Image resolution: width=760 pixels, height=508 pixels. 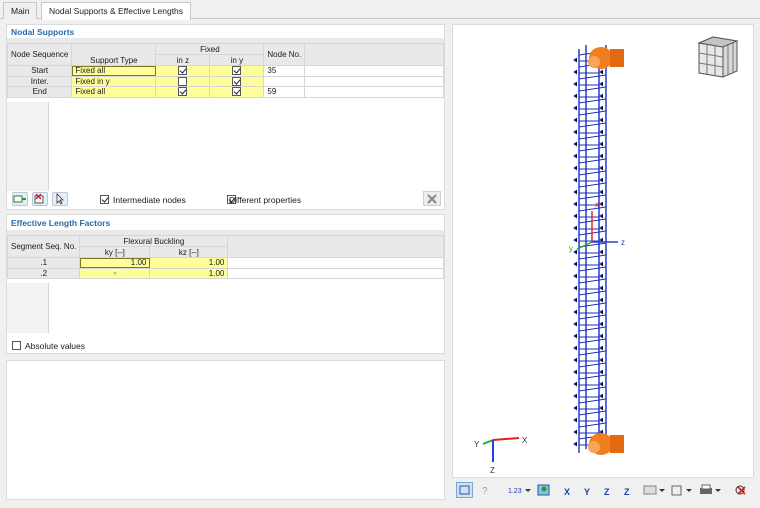 I want to click on clear-button, so click(x=432, y=198).